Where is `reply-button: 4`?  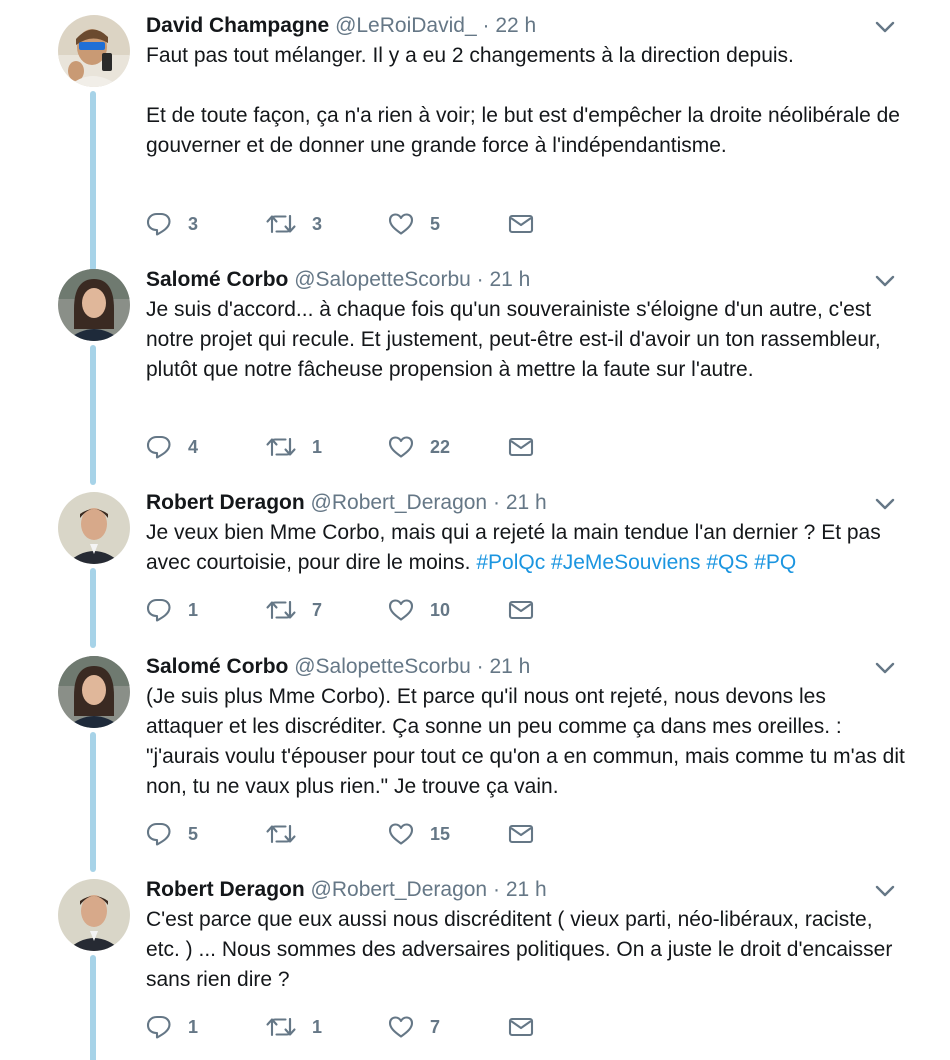
reply-button: 4 is located at coordinates (172, 447).